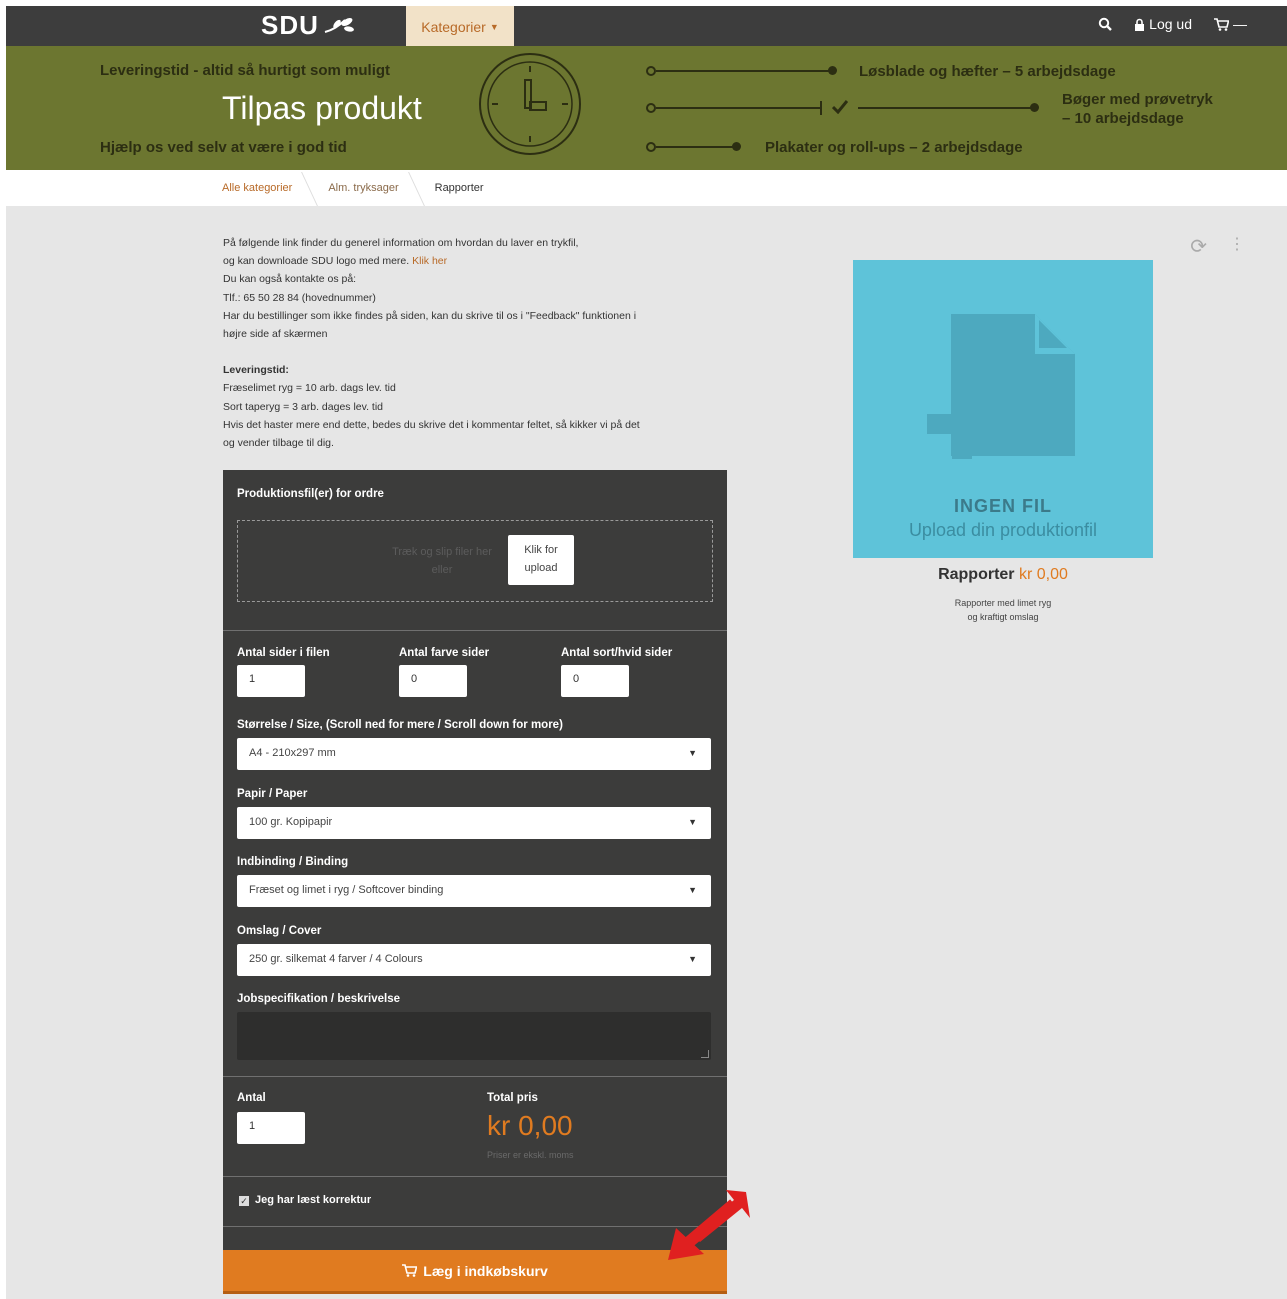 The height and width of the screenshot is (1299, 1287). Describe the element at coordinates (1043, 574) in the screenshot. I see `product-price: kr 0,00` at that location.